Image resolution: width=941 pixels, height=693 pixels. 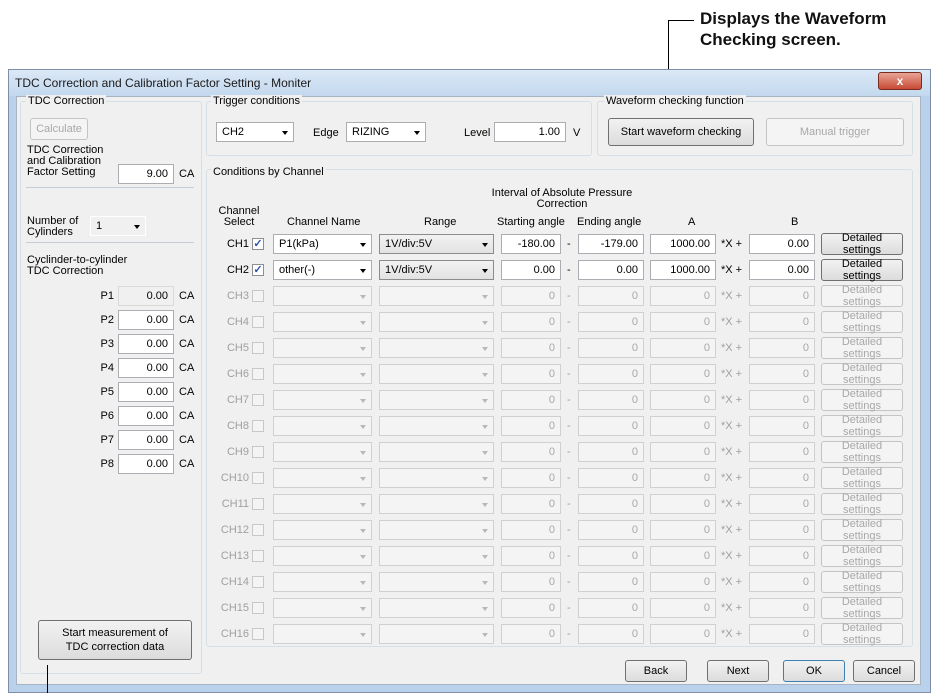 What do you see at coordinates (835, 132) in the screenshot?
I see `manual-trigger-button: Manual trigger` at bounding box center [835, 132].